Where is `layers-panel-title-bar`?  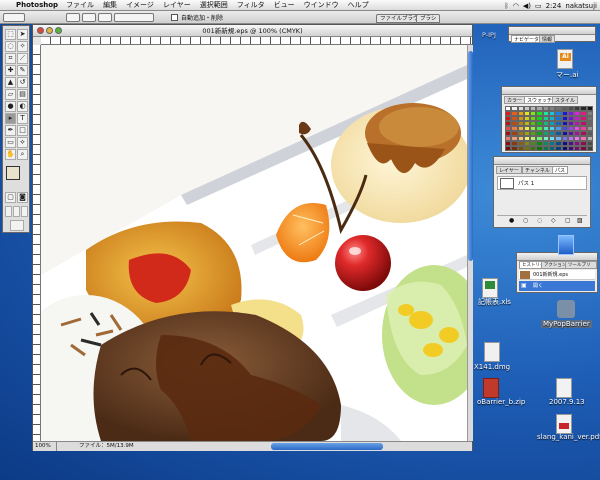
layers-panel-title-bar is located at coordinates (542, 161).